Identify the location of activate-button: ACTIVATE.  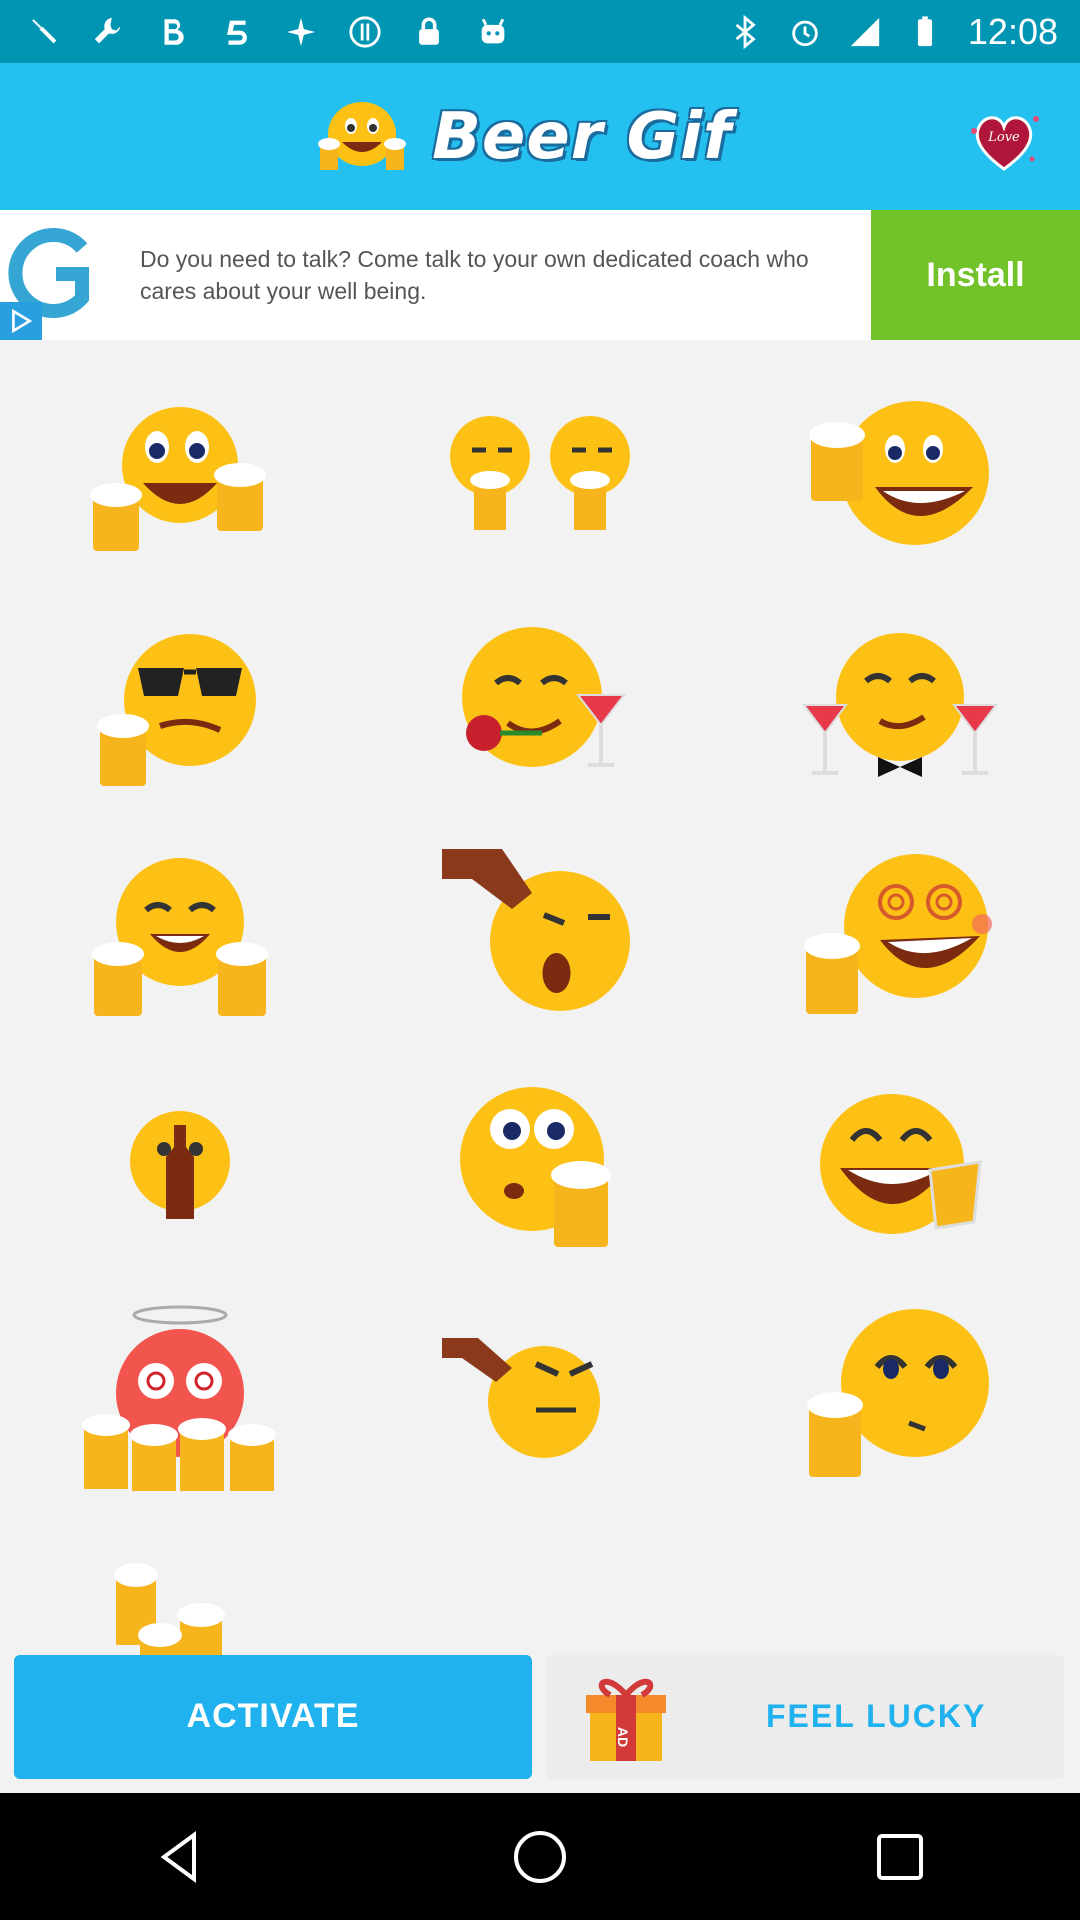
(273, 1716).